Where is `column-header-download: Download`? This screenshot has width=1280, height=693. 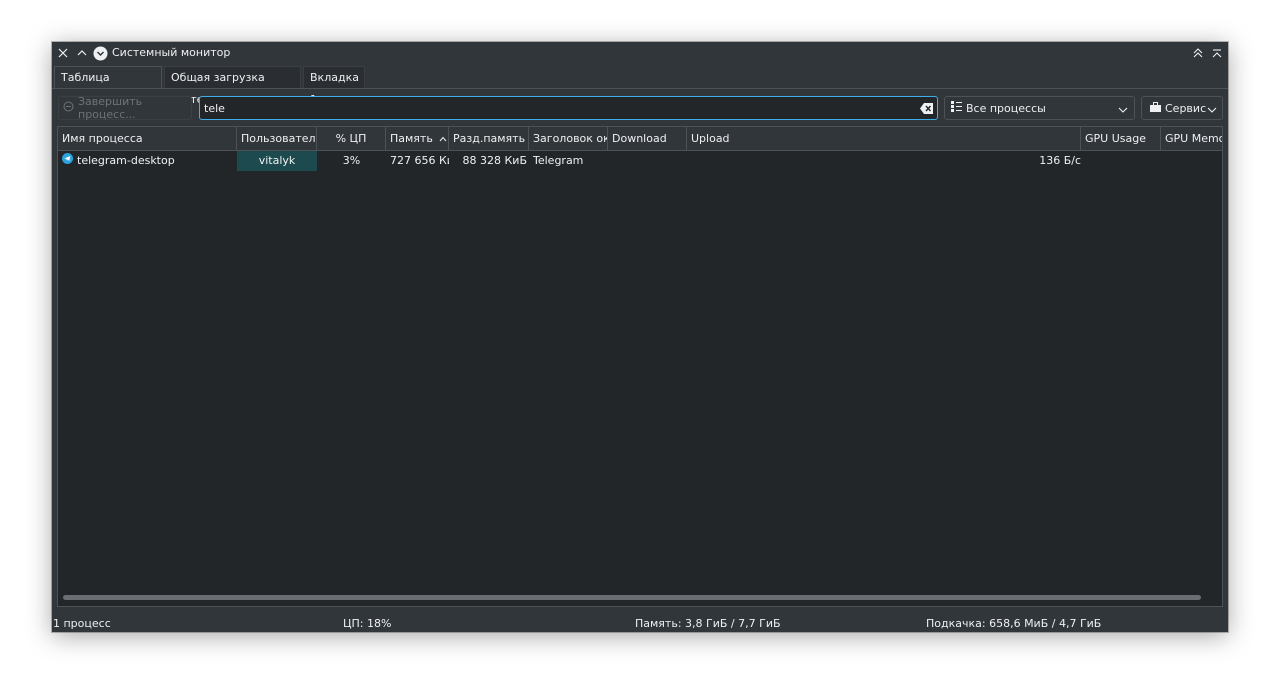 column-header-download: Download is located at coordinates (647, 138).